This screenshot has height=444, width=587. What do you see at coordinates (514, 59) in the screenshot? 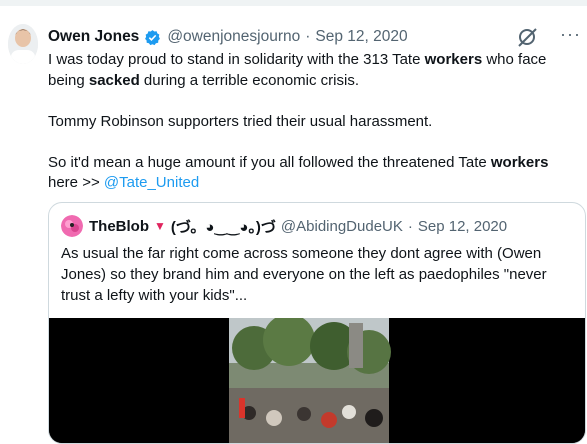
I see `tweet-text-segment: who face` at bounding box center [514, 59].